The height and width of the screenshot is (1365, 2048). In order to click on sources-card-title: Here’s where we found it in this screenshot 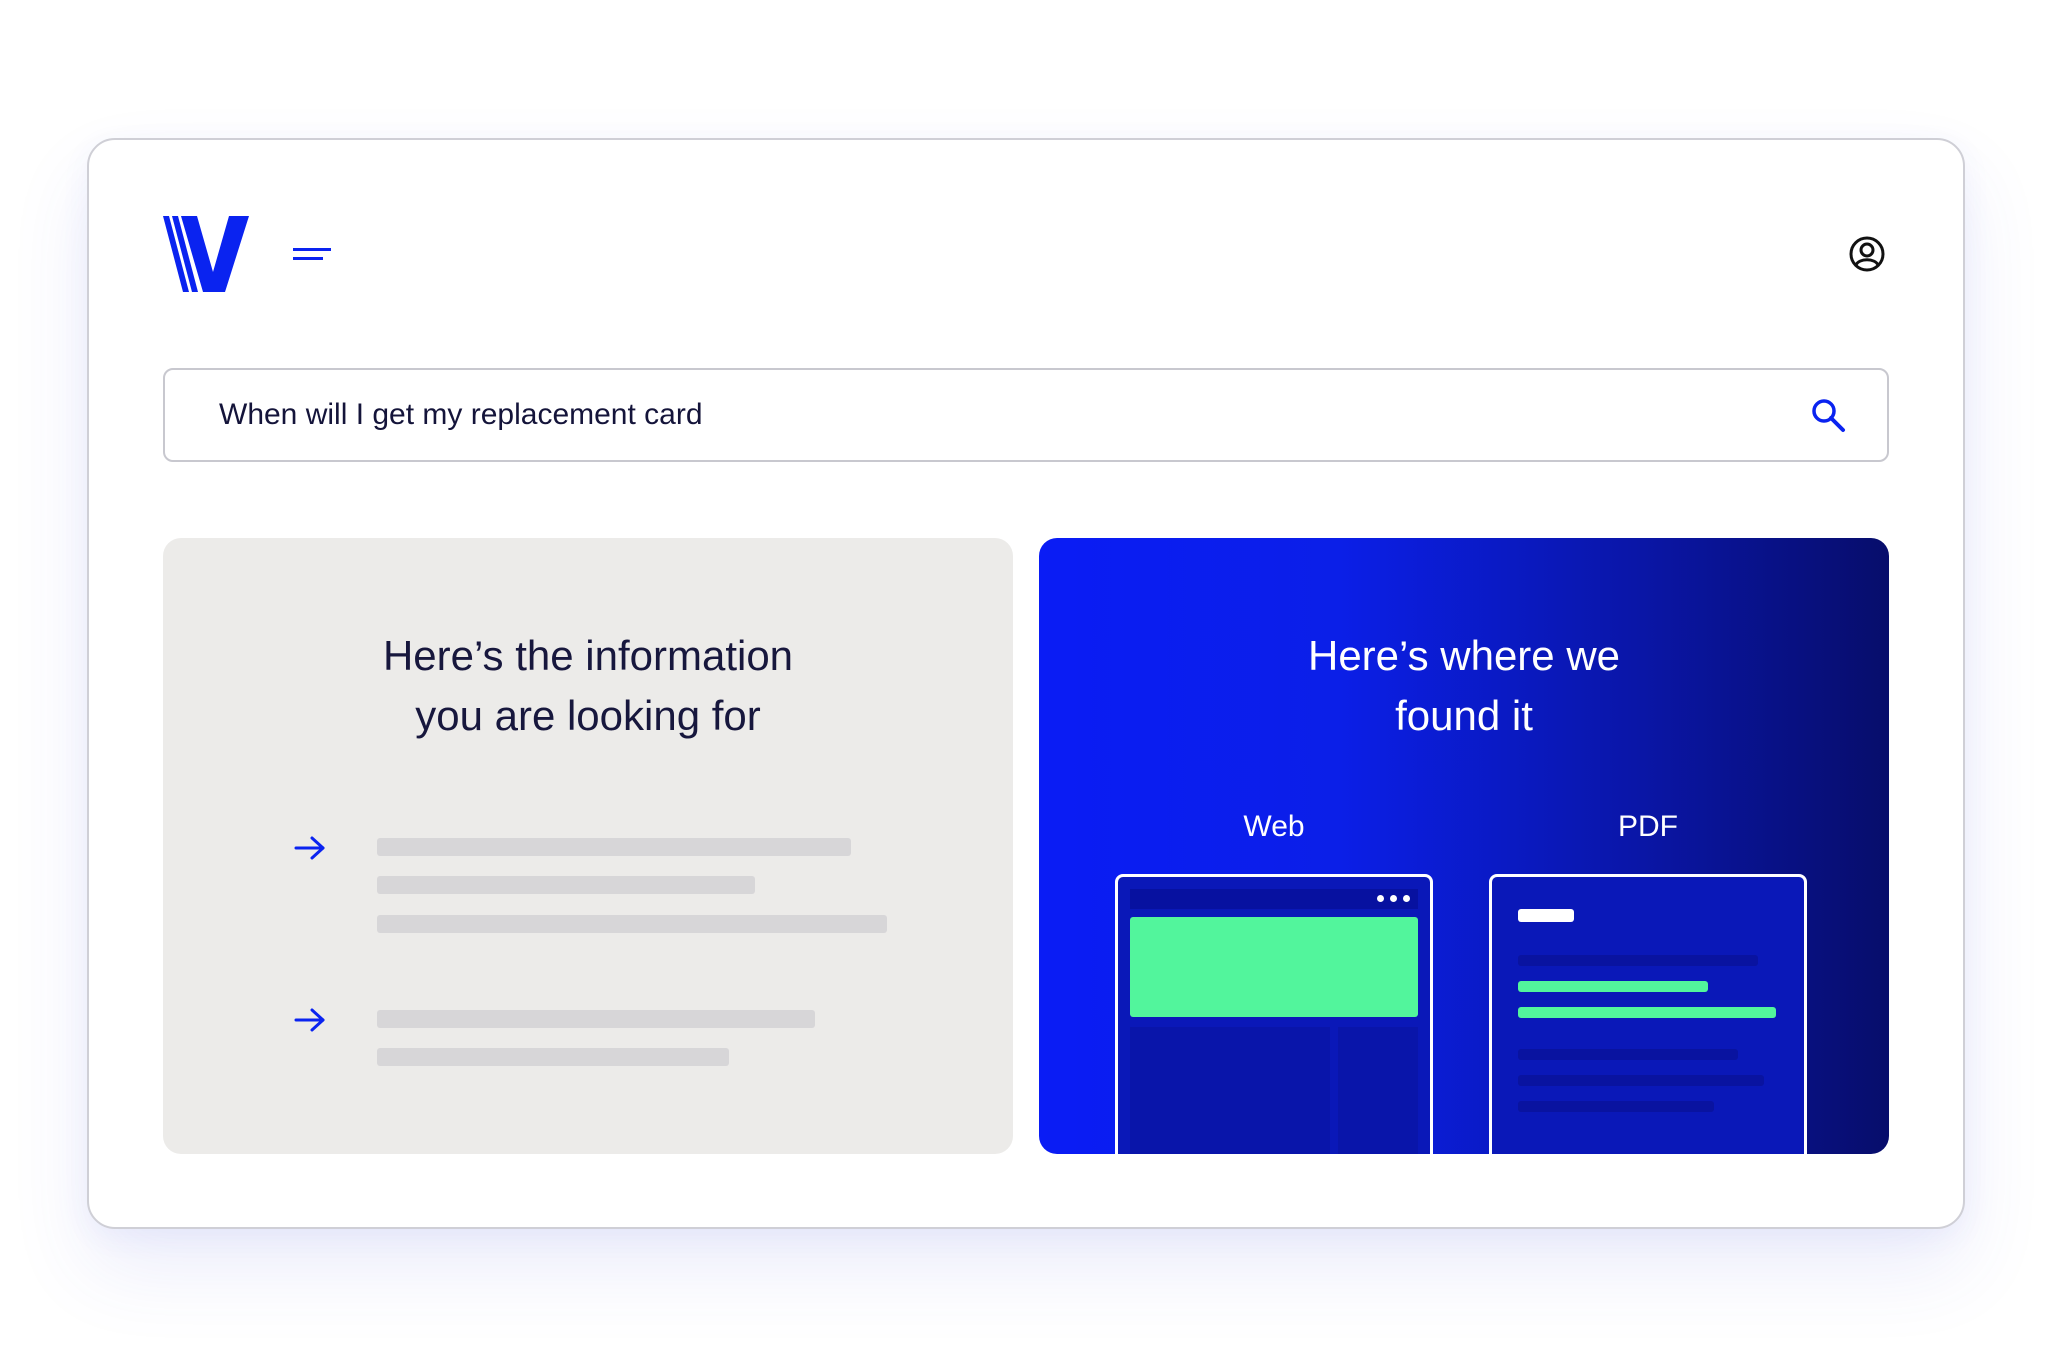, I will do `click(1464, 686)`.